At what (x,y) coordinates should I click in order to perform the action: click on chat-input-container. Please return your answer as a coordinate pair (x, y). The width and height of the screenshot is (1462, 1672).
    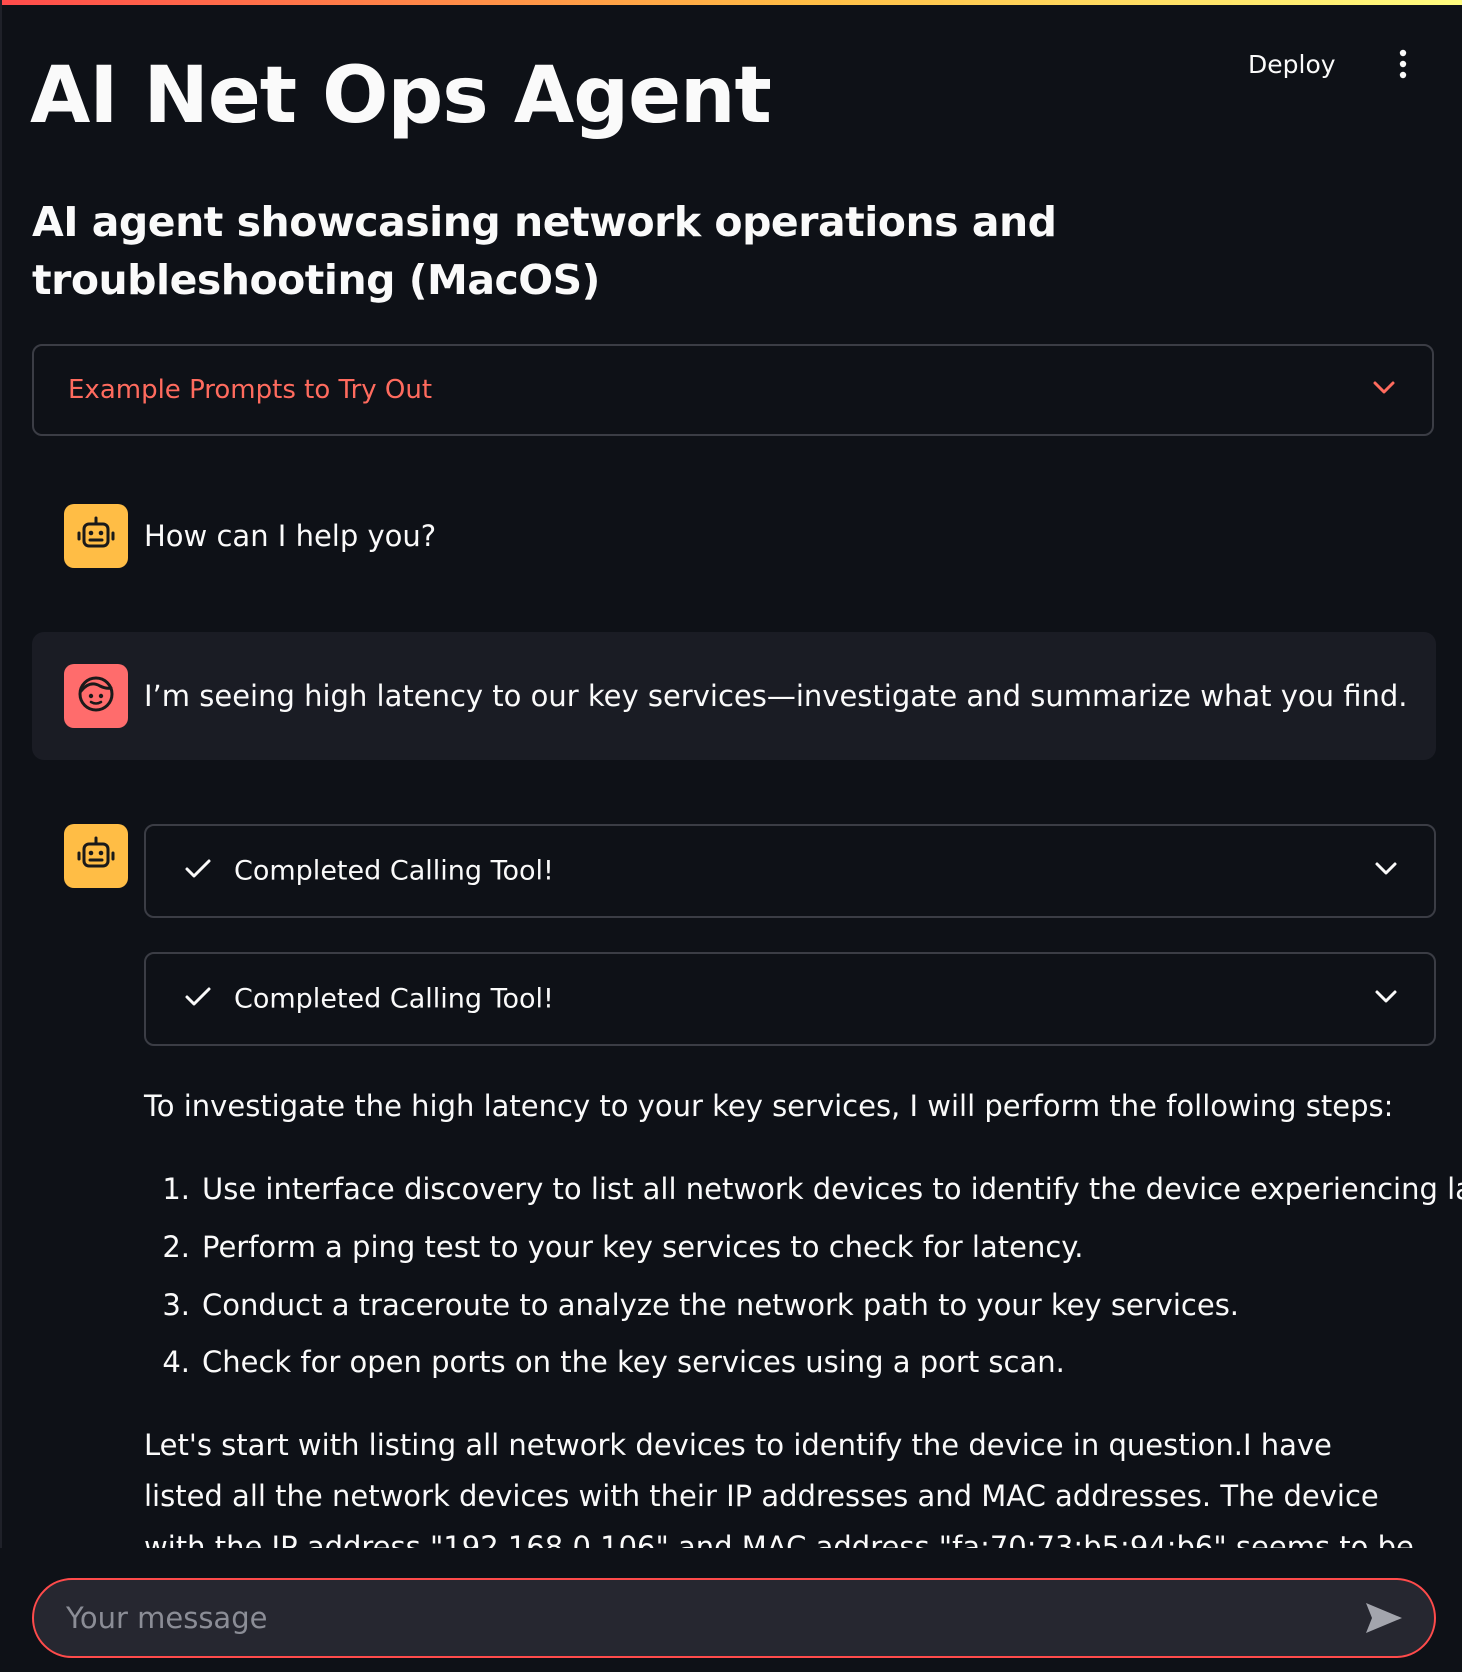
    Looking at the image, I should click on (734, 1618).